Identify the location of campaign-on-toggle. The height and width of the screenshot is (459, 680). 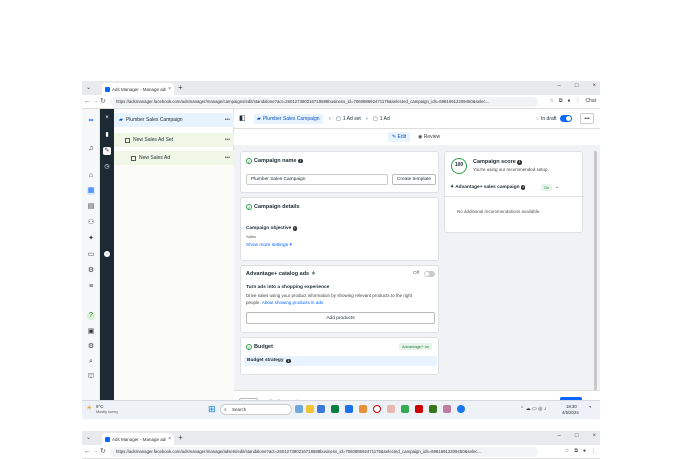
(566, 118).